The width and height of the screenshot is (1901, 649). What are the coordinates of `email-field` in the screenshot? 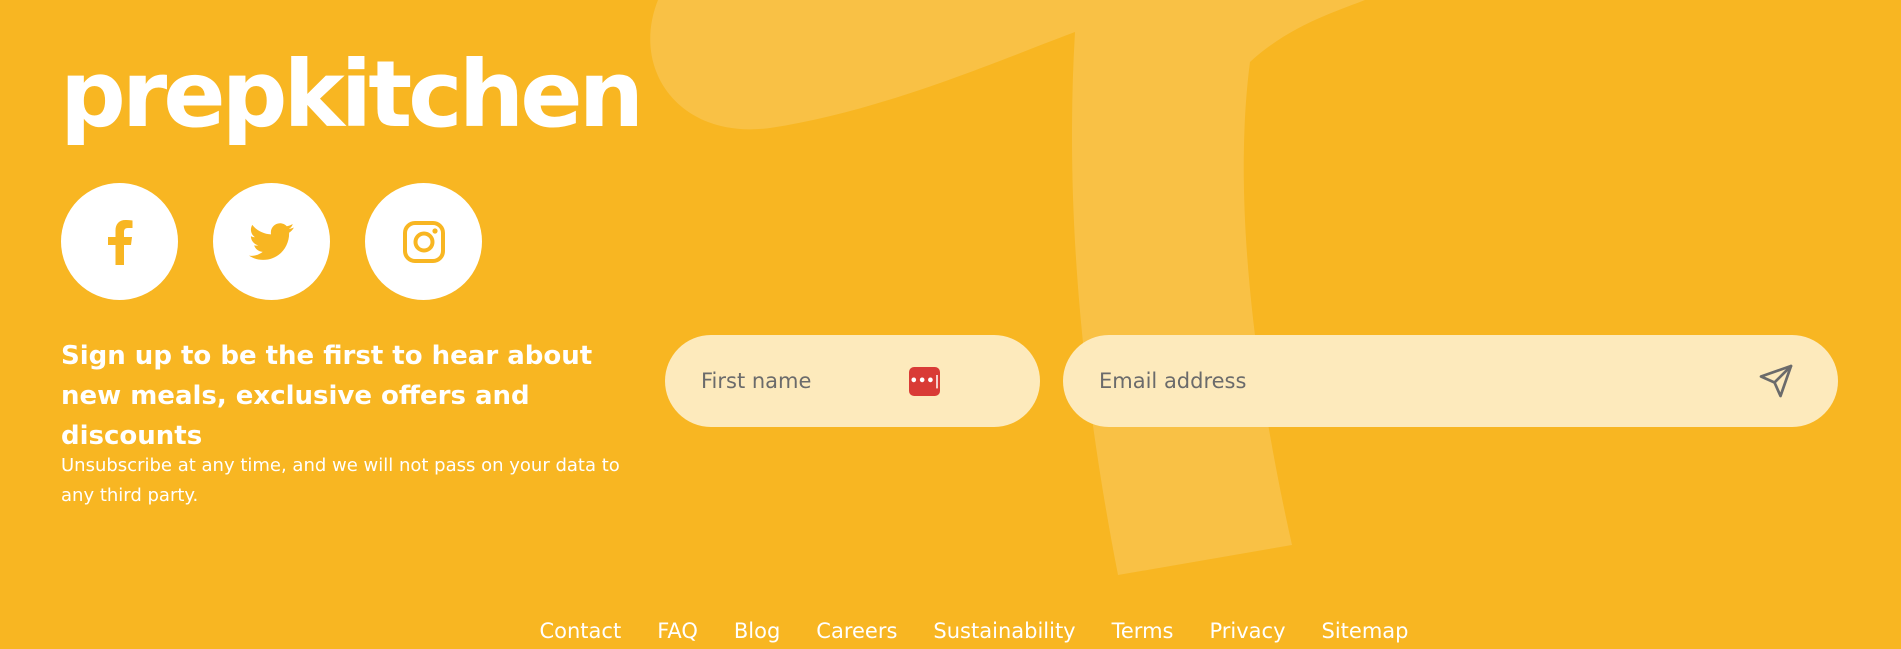 It's located at (1450, 381).